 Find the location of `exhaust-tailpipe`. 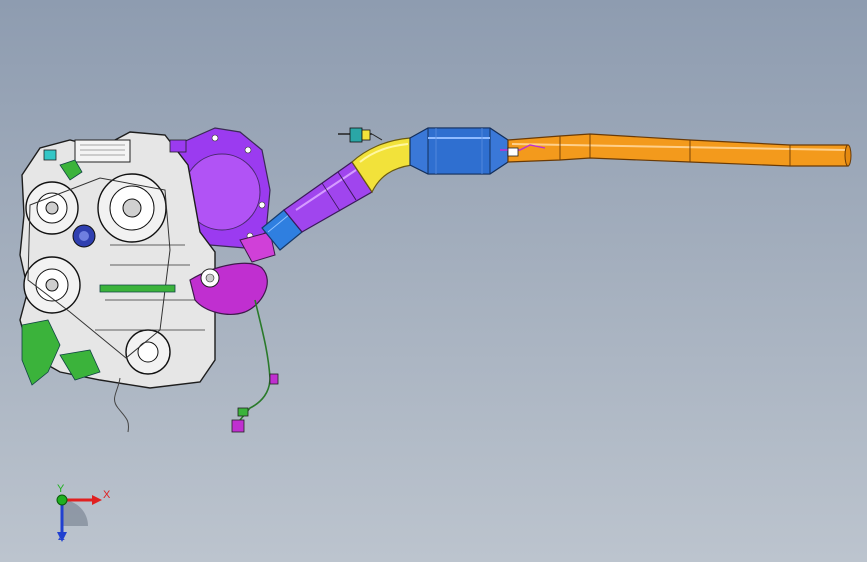

exhaust-tailpipe is located at coordinates (676, 150).